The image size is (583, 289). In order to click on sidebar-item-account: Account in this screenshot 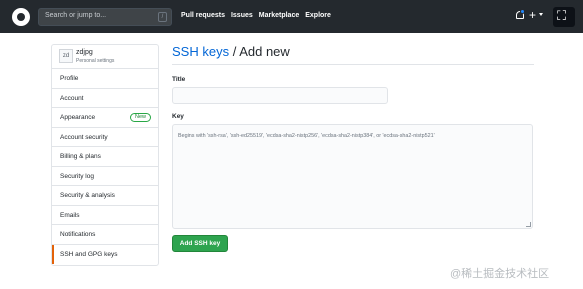, I will do `click(105, 98)`.